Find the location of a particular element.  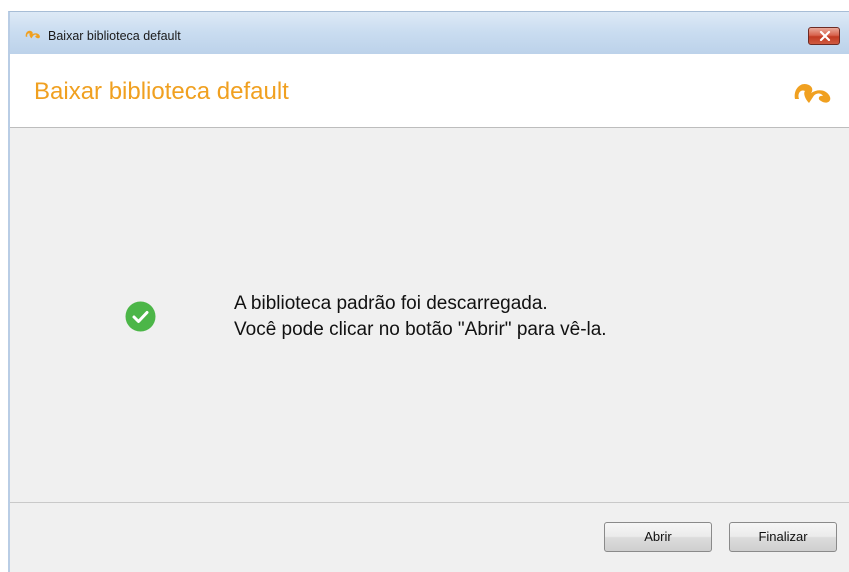

button-bar: Abrir Finalizar is located at coordinates (429, 537).